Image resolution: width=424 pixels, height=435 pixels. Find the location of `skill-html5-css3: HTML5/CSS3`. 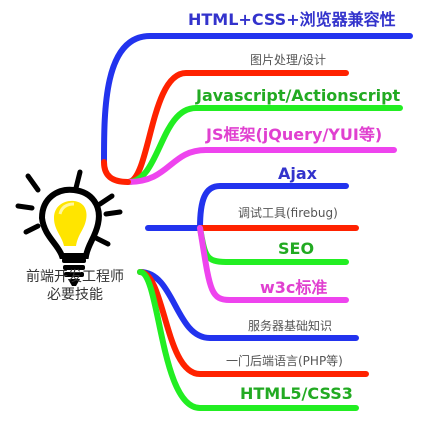

skill-html5-css3: HTML5/CSS3 is located at coordinates (296, 393).